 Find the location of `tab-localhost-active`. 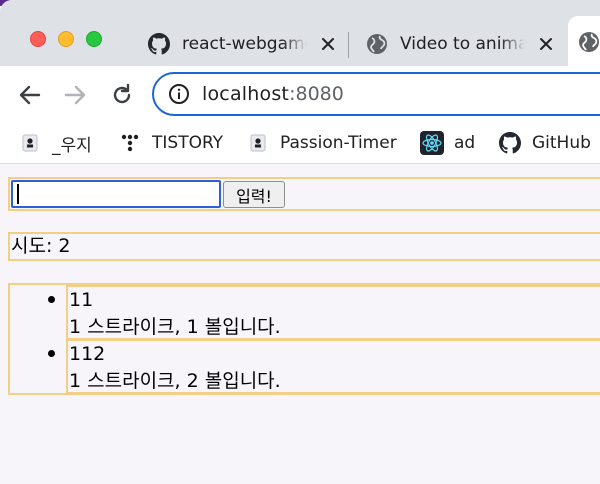

tab-localhost-active is located at coordinates (584, 42).